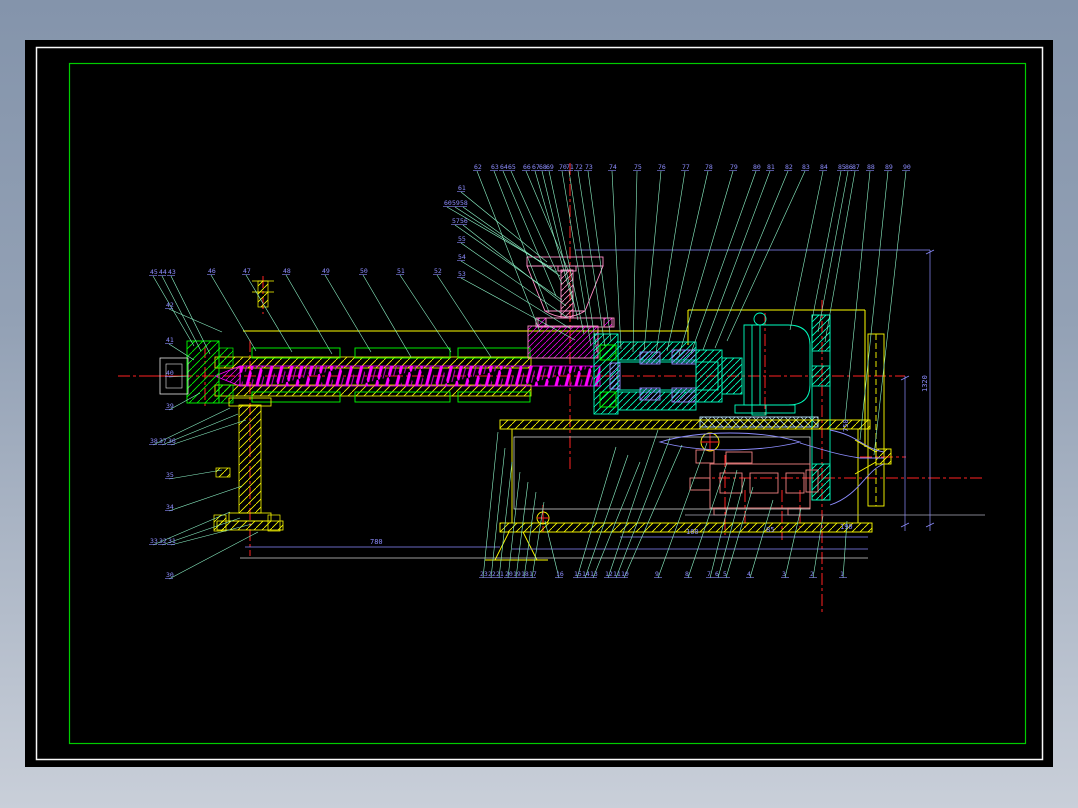 The height and width of the screenshot is (808, 1078). I want to click on balloon-label: 22, so click(492, 574).